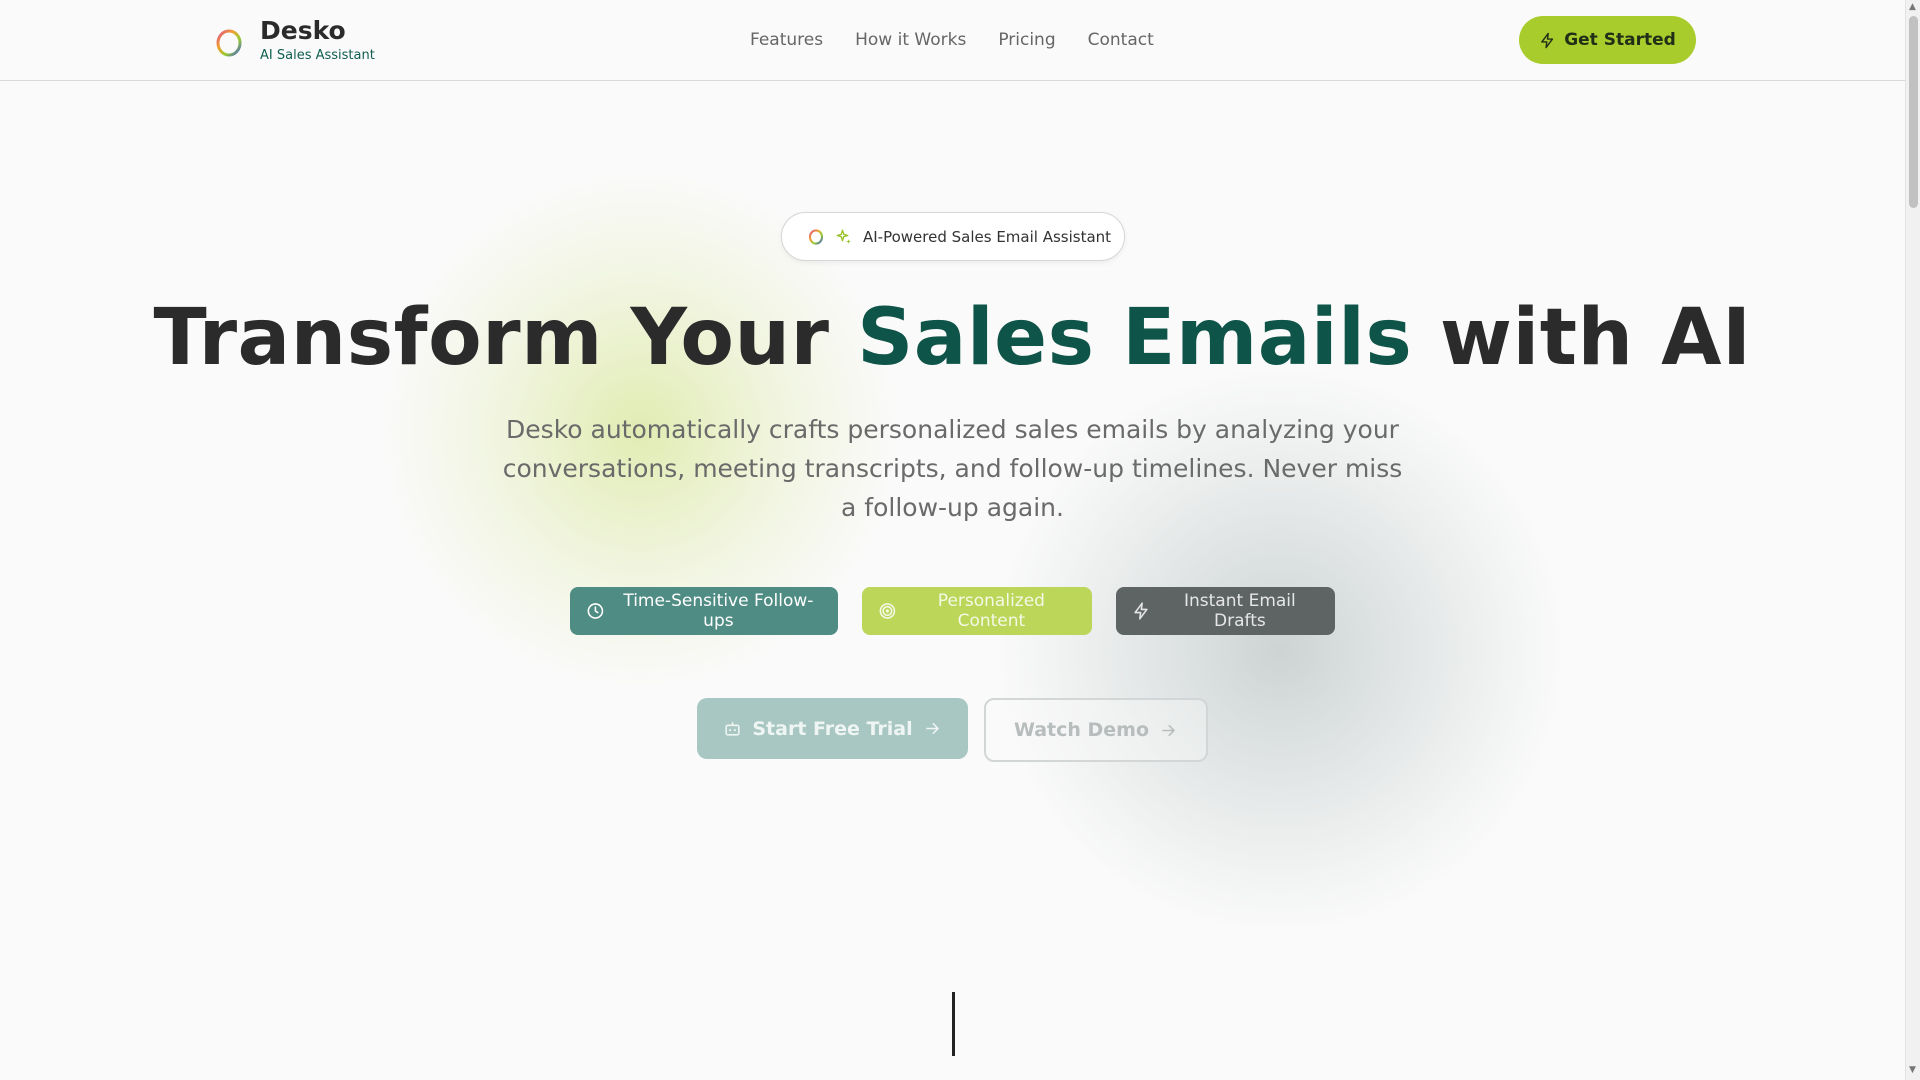 The width and height of the screenshot is (1920, 1080). What do you see at coordinates (732, 729) in the screenshot?
I see `robot-icon` at bounding box center [732, 729].